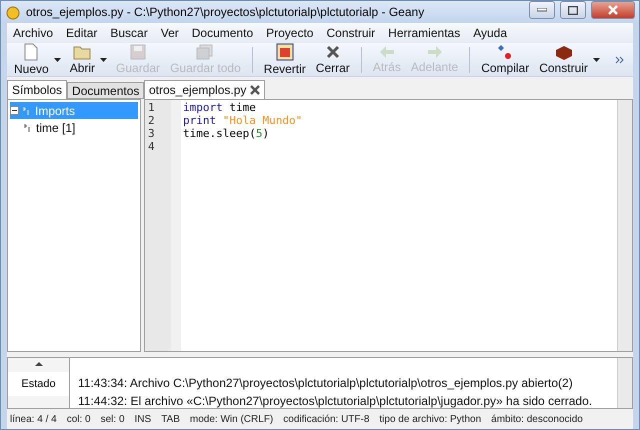 This screenshot has height=430, width=640. Describe the element at coordinates (33, 419) in the screenshot. I see `status-item: línea: 4 / 4` at that location.